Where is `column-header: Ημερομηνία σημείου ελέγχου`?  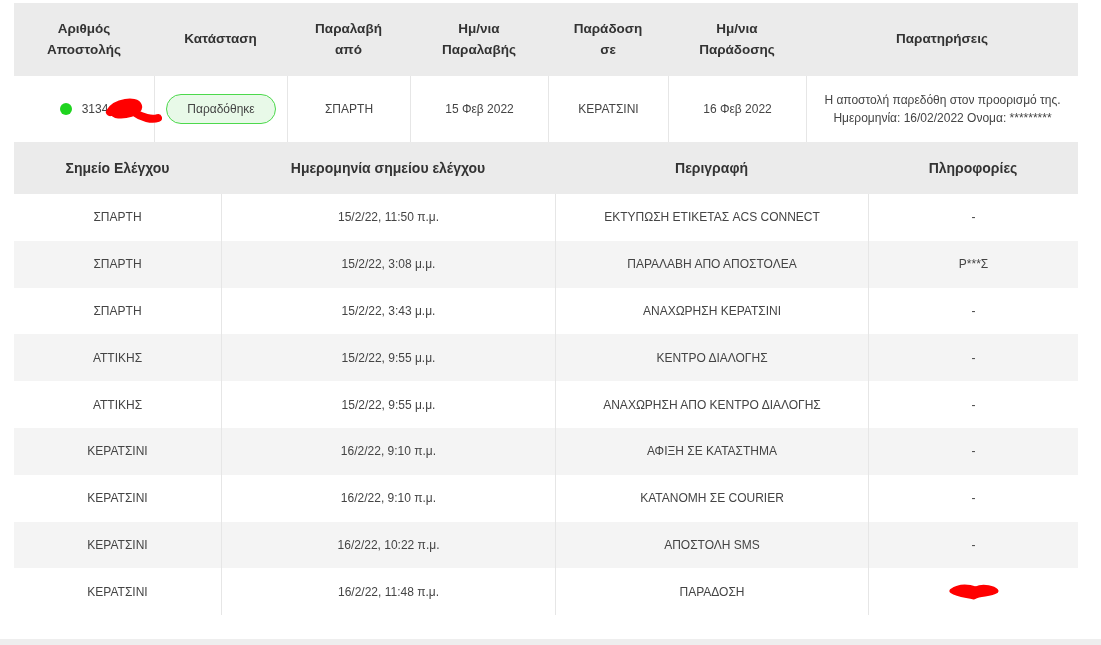
column-header: Ημερομηνία σημείου ελέγχου is located at coordinates (388, 168).